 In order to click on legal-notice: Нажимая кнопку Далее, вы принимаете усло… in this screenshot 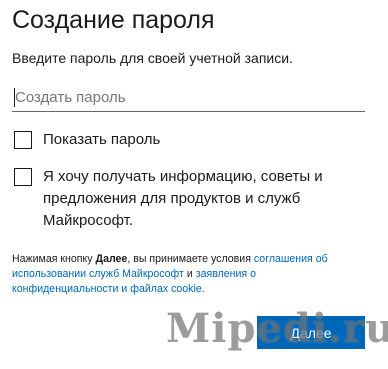, I will do `click(187, 274)`.